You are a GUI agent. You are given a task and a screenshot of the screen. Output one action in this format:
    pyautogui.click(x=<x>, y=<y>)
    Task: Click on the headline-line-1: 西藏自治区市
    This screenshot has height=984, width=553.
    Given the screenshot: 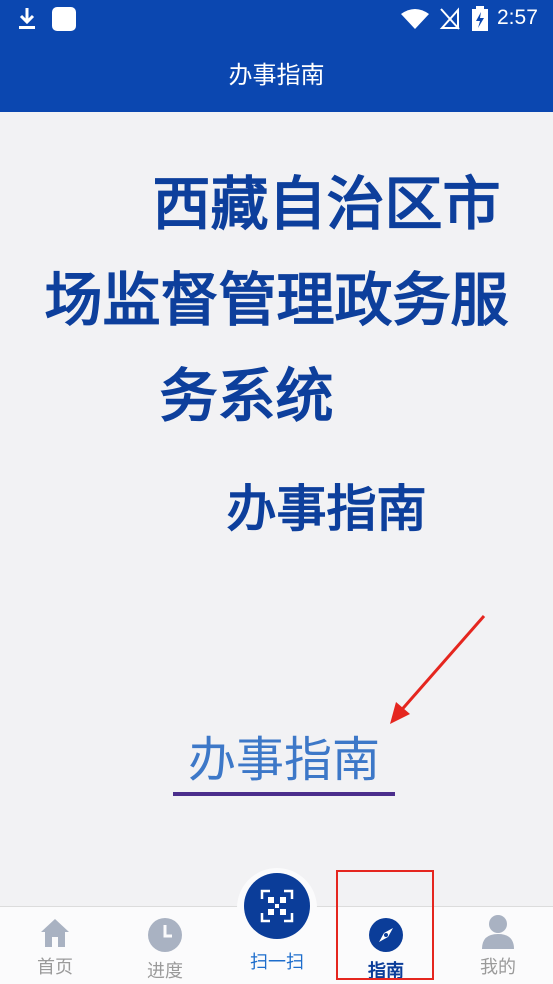 What is the action you would take?
    pyautogui.click(x=326, y=204)
    